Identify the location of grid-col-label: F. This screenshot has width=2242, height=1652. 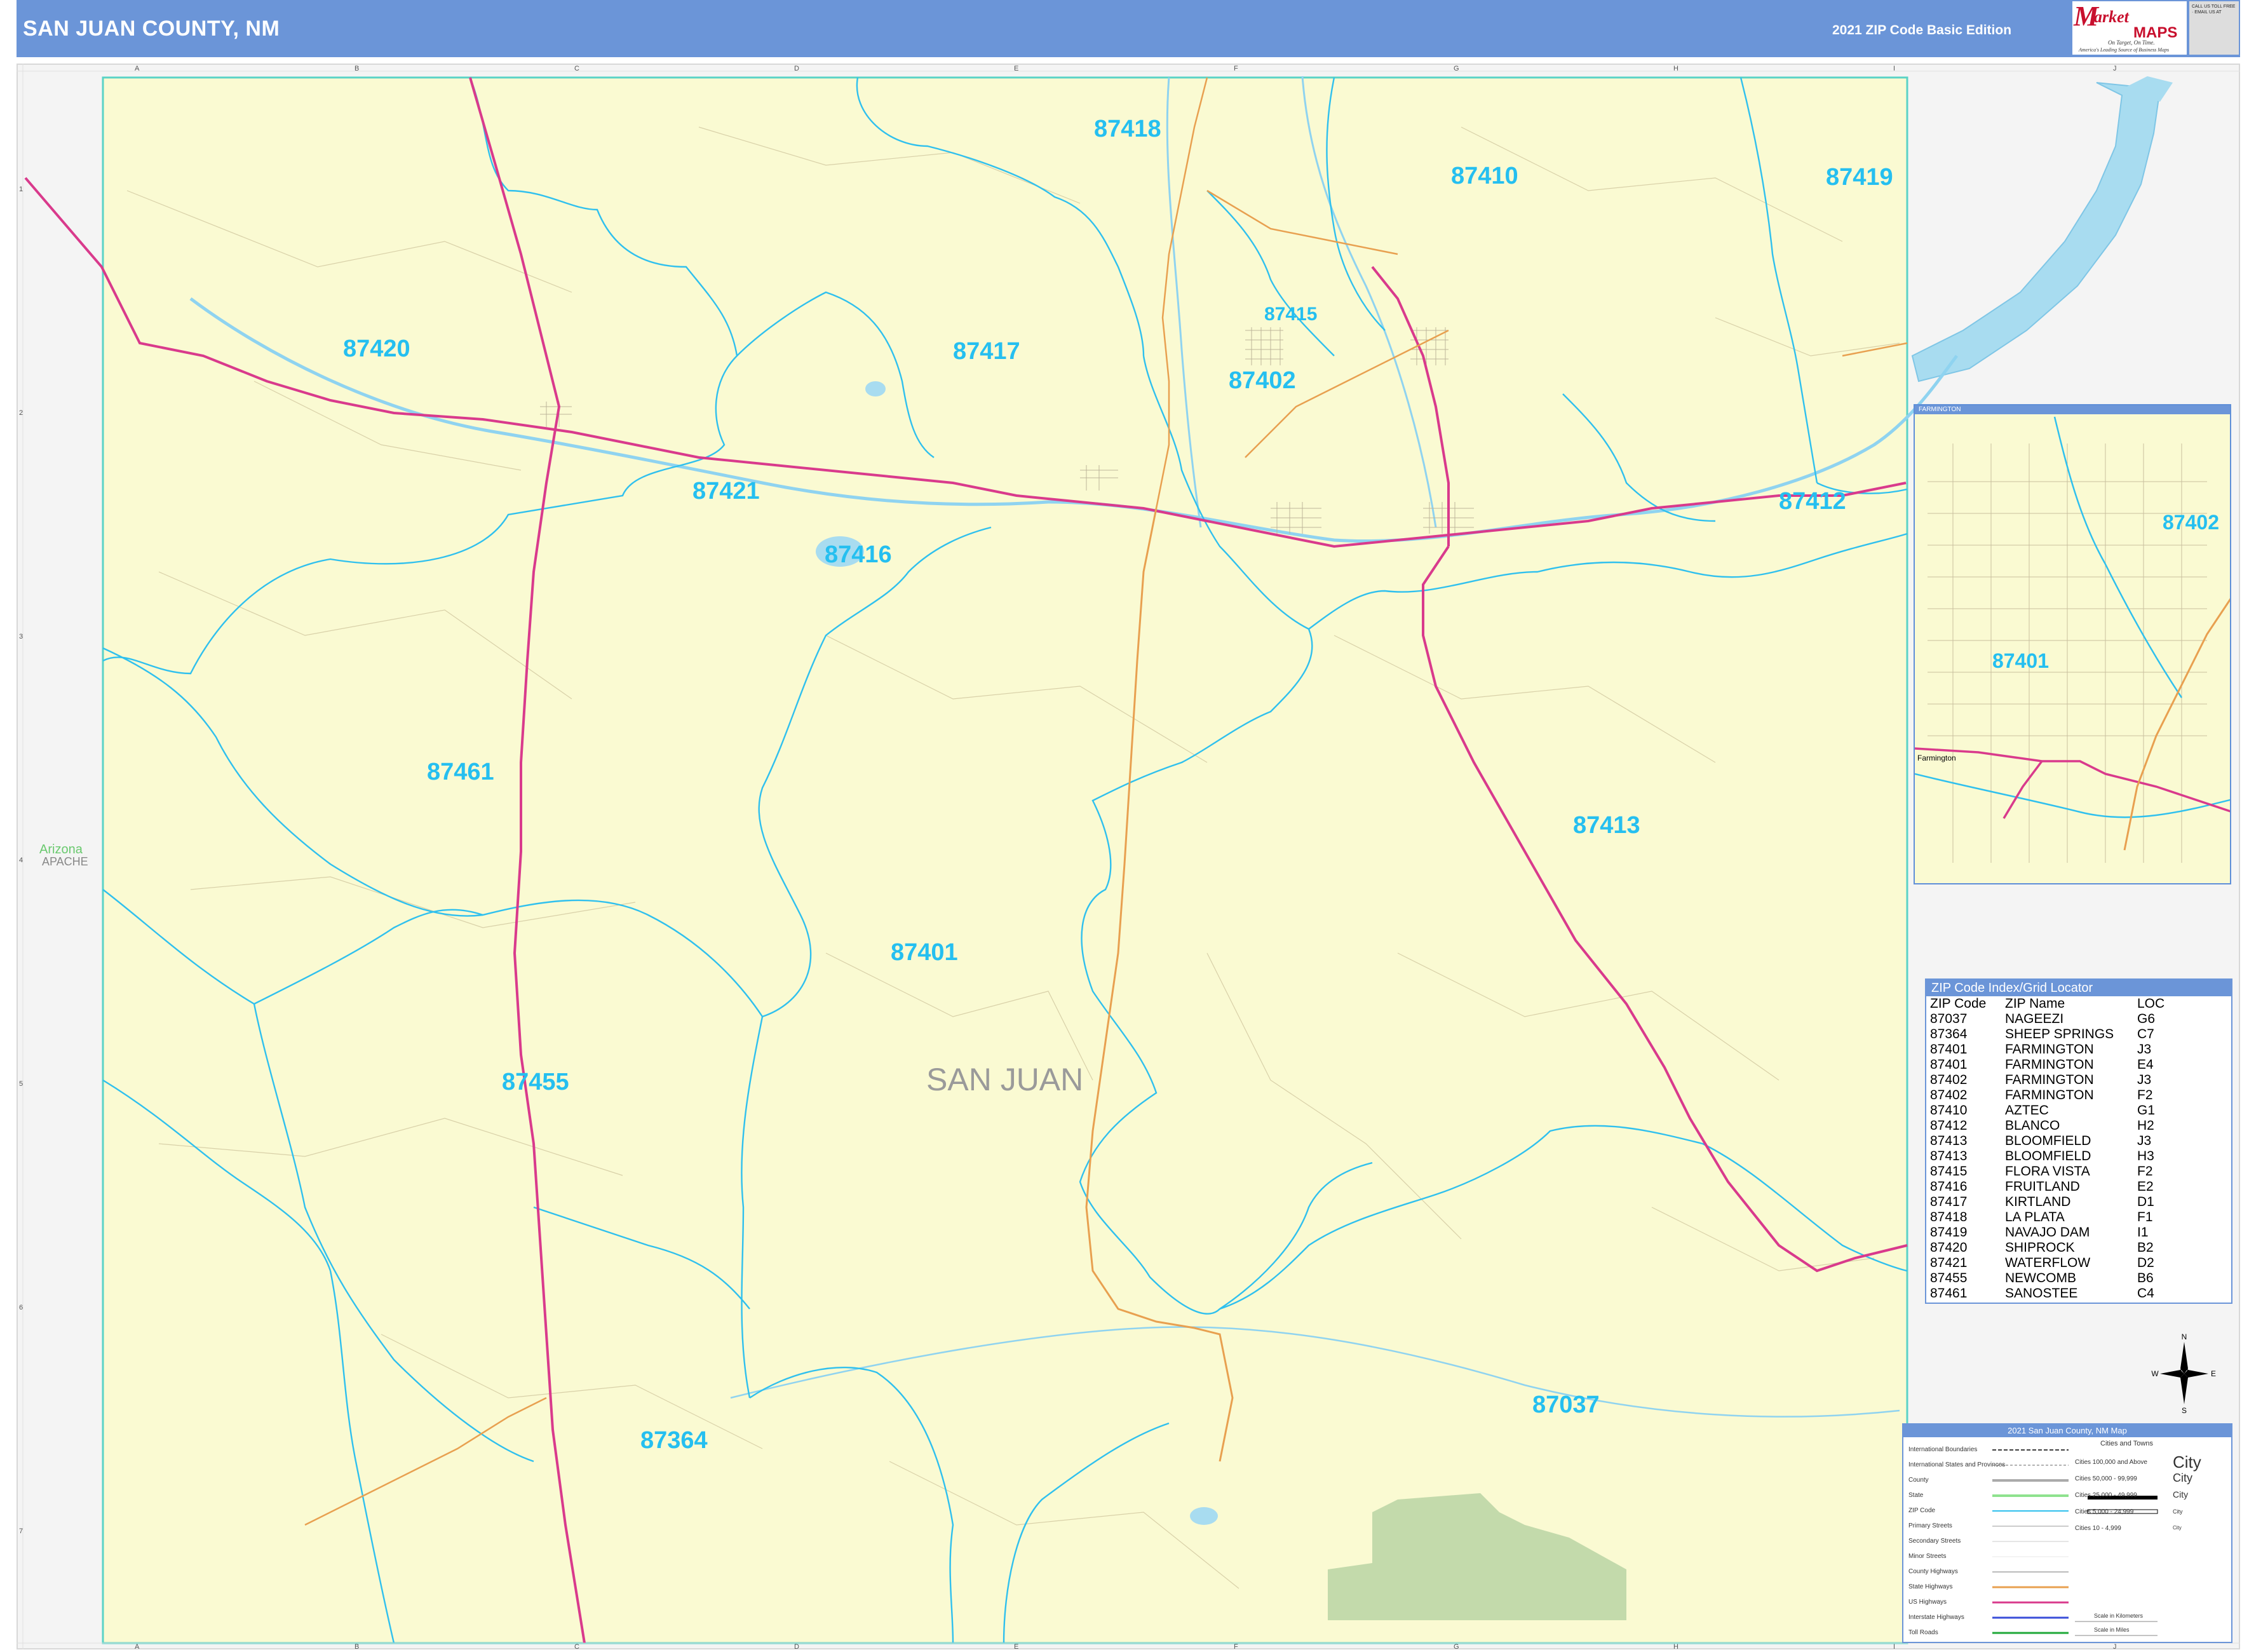
(1236, 68).